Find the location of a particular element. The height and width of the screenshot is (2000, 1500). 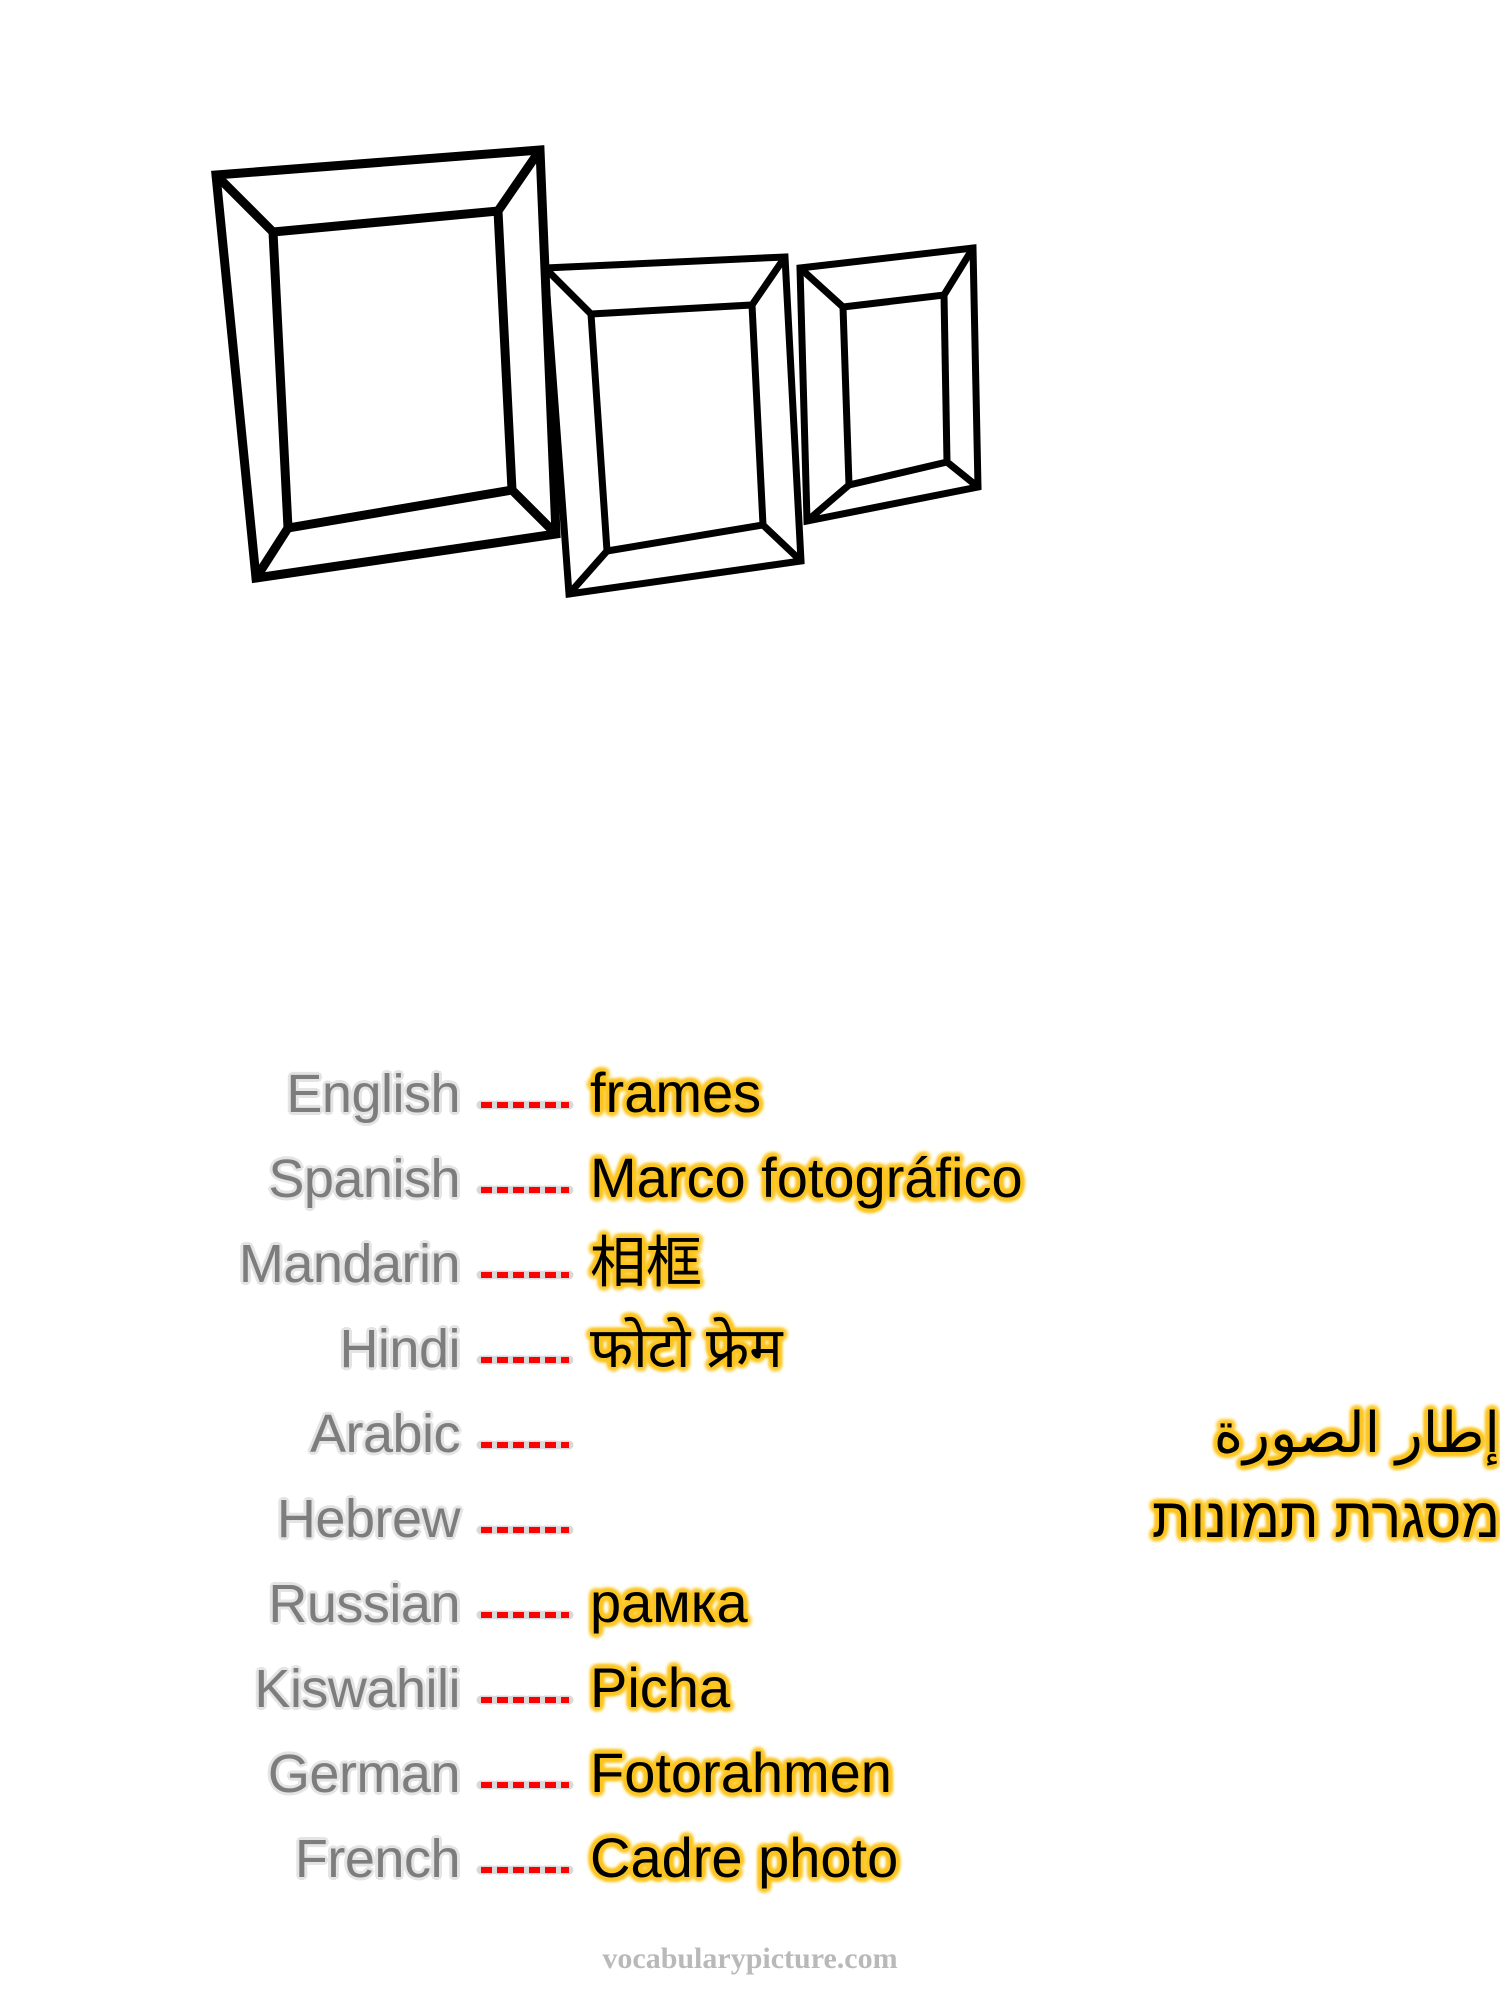

list-item: Russian рамка is located at coordinates (750, 1602).